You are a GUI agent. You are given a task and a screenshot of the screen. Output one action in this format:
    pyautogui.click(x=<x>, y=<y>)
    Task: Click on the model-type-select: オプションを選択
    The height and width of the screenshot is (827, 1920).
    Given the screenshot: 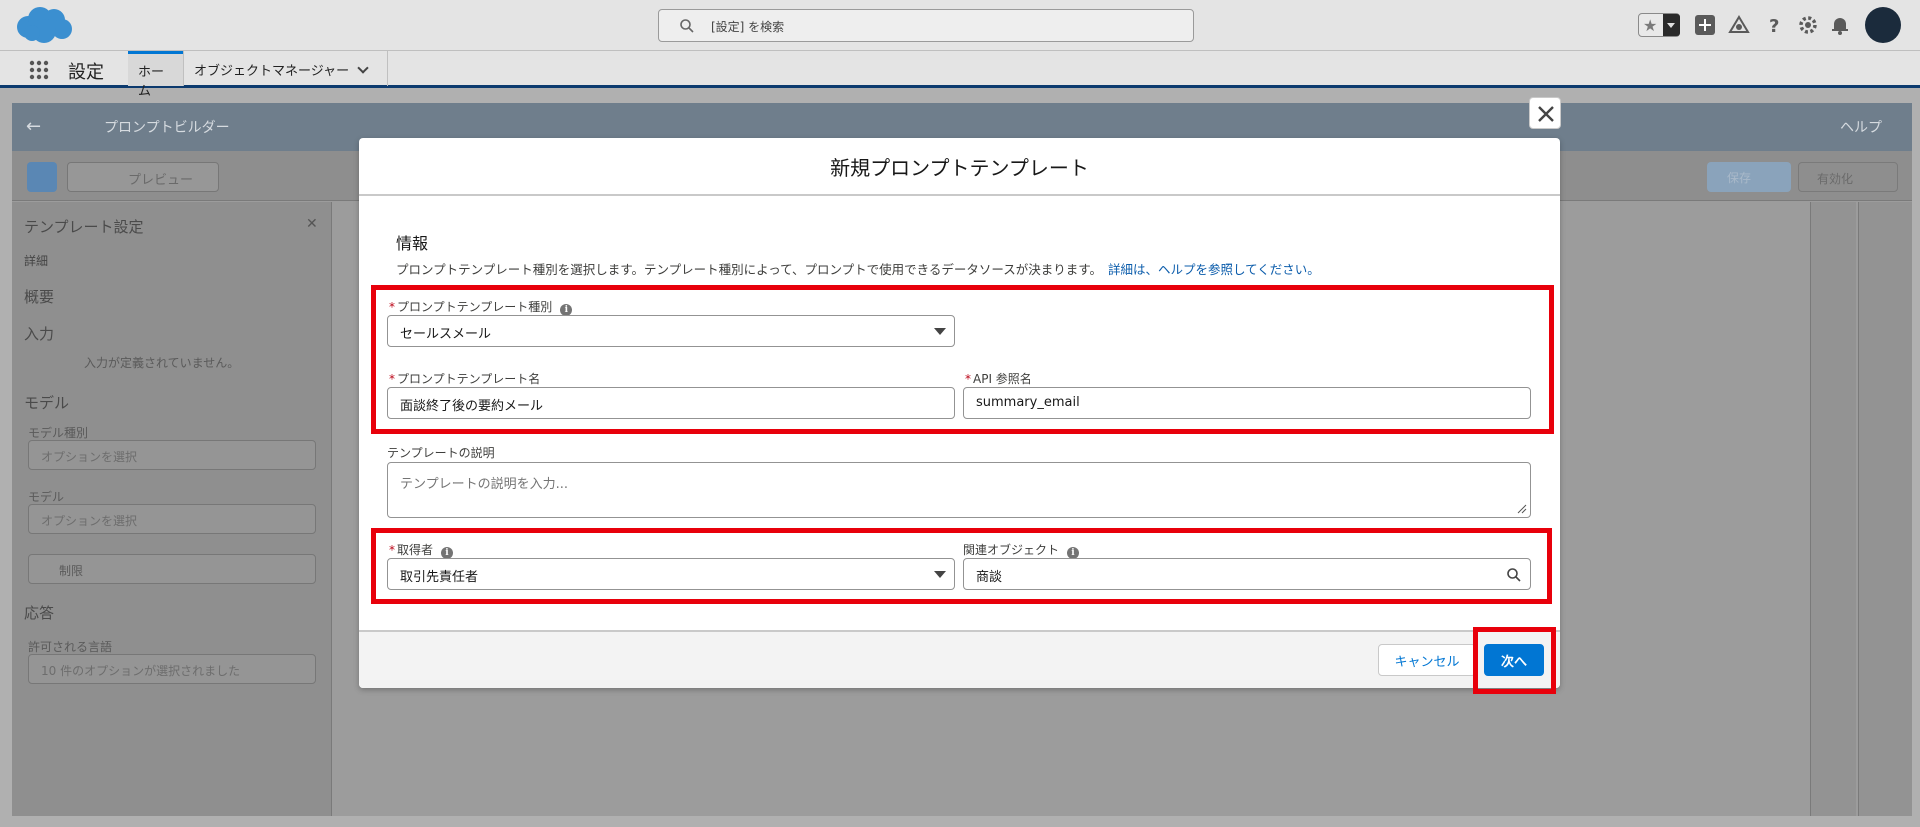 What is the action you would take?
    pyautogui.click(x=172, y=455)
    